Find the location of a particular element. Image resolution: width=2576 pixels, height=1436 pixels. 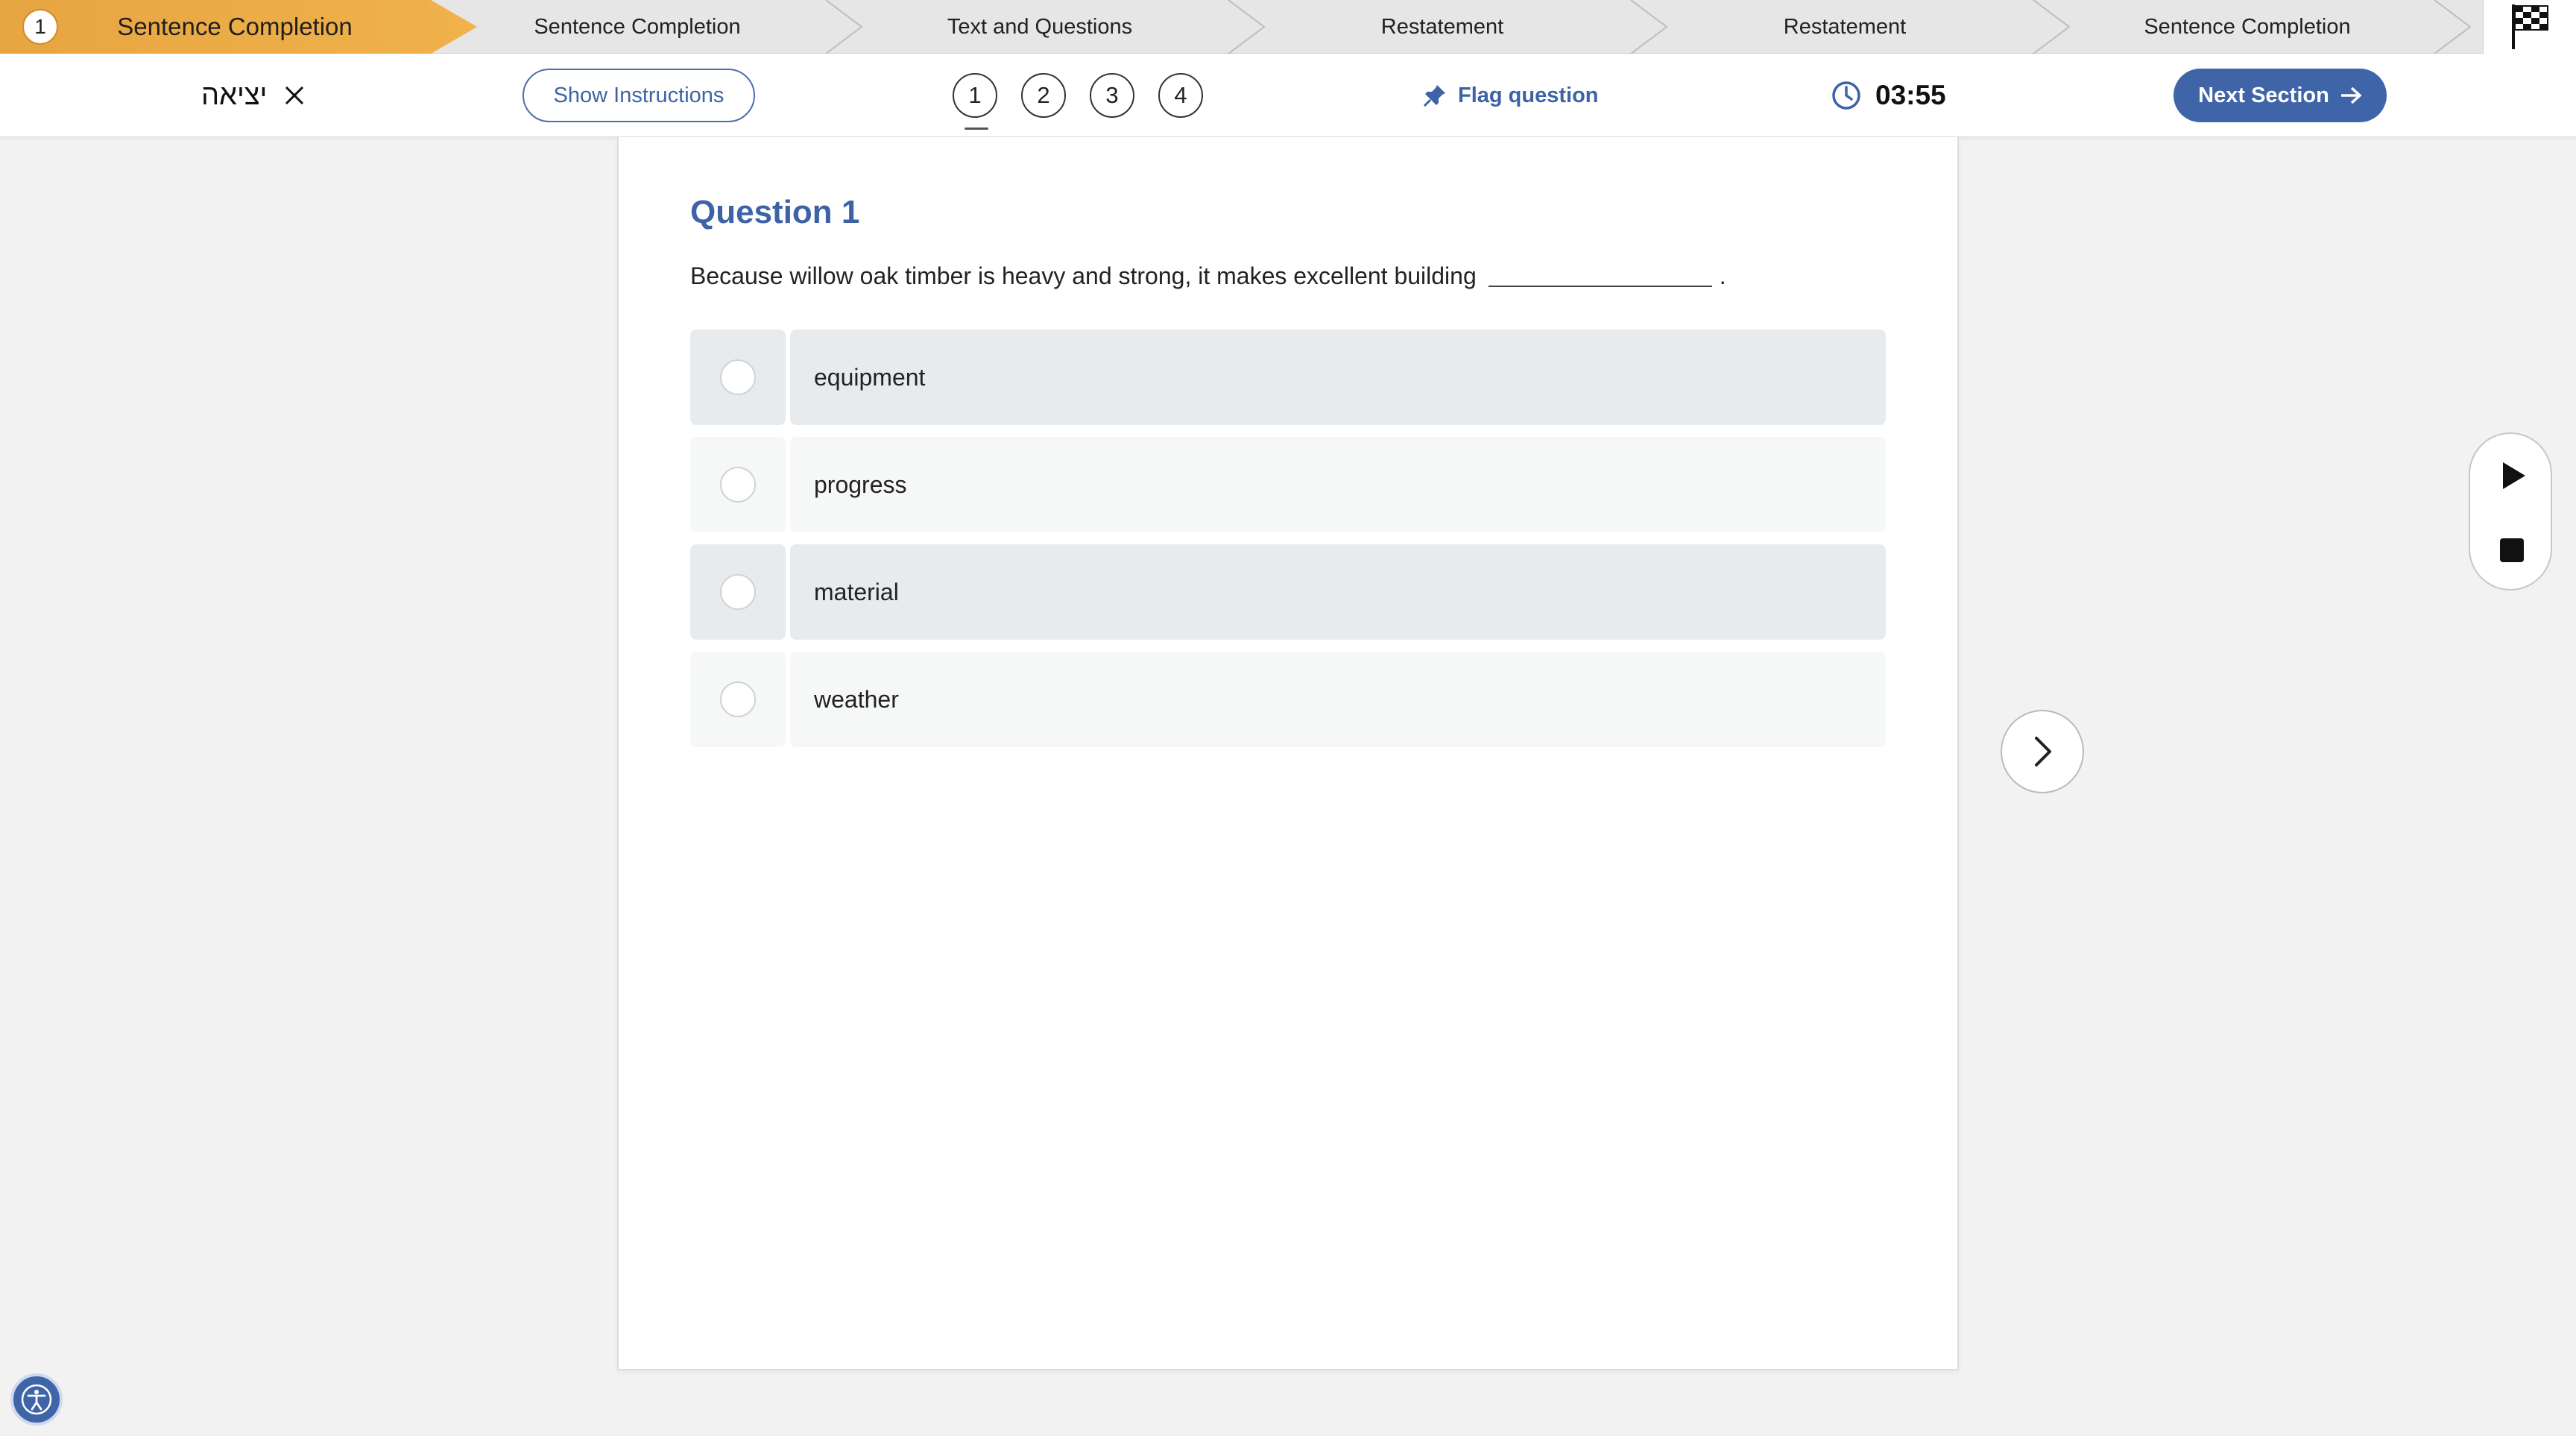

section-1: Sentence Completion is located at coordinates (234, 27).